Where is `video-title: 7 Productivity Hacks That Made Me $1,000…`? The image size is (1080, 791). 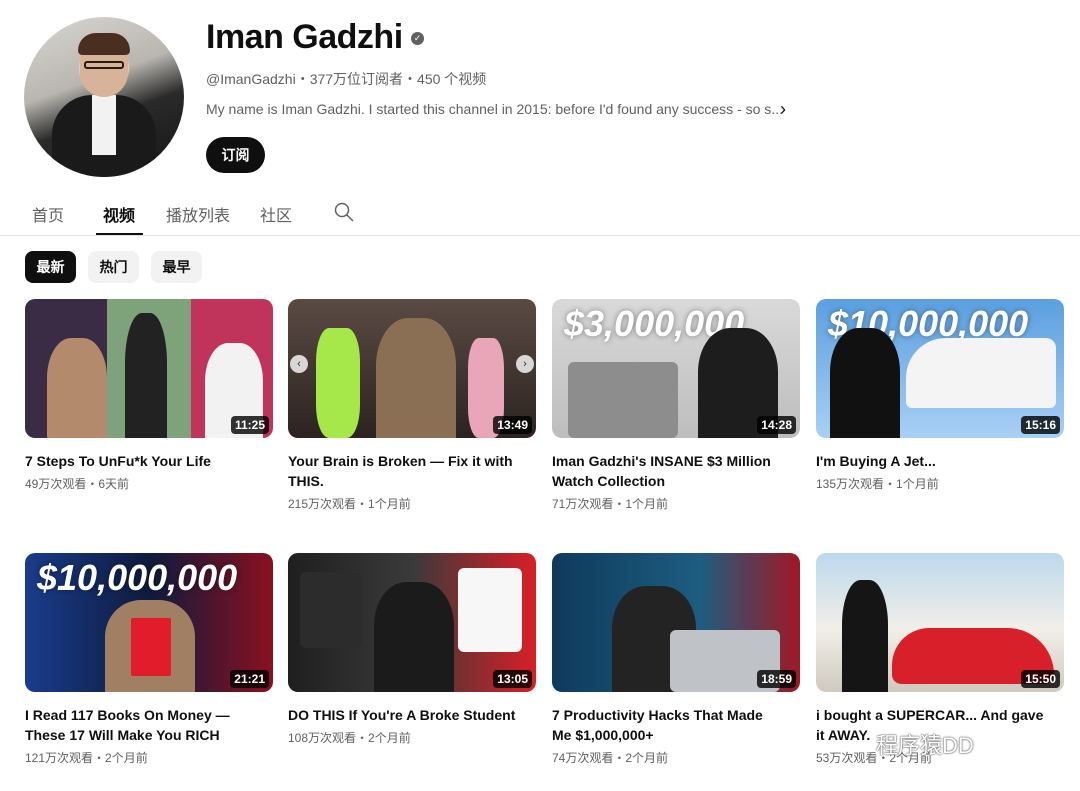
video-title: 7 Productivity Hacks That Made Me $1,000… is located at coordinates (667, 725).